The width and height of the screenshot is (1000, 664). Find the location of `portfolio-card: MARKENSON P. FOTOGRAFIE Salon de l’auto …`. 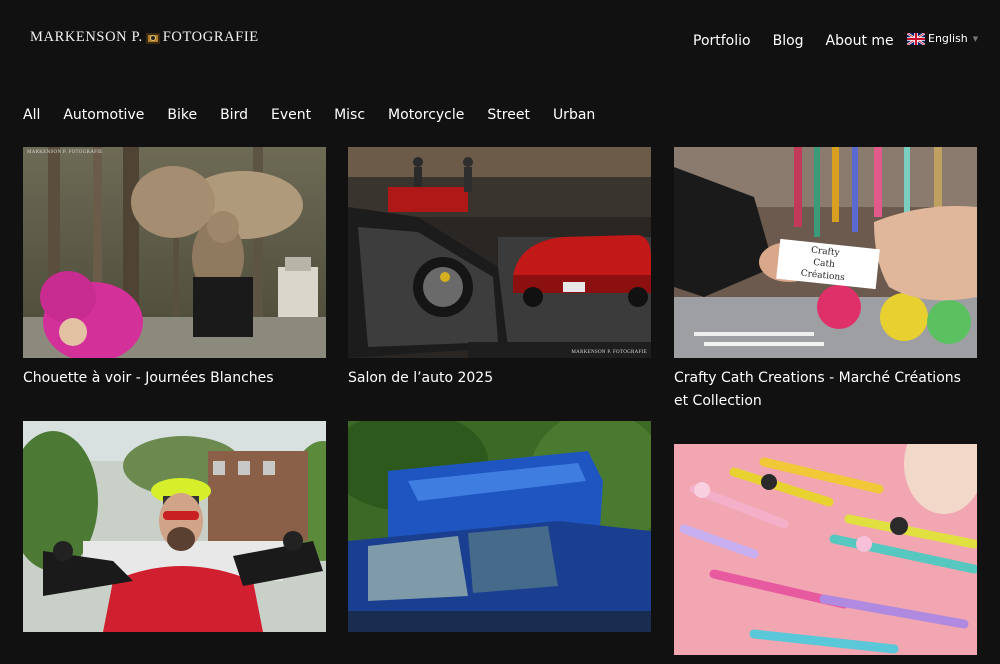

portfolio-card: MARKENSON P. FOTOGRAFIE Salon de l’auto … is located at coordinates (499, 268).